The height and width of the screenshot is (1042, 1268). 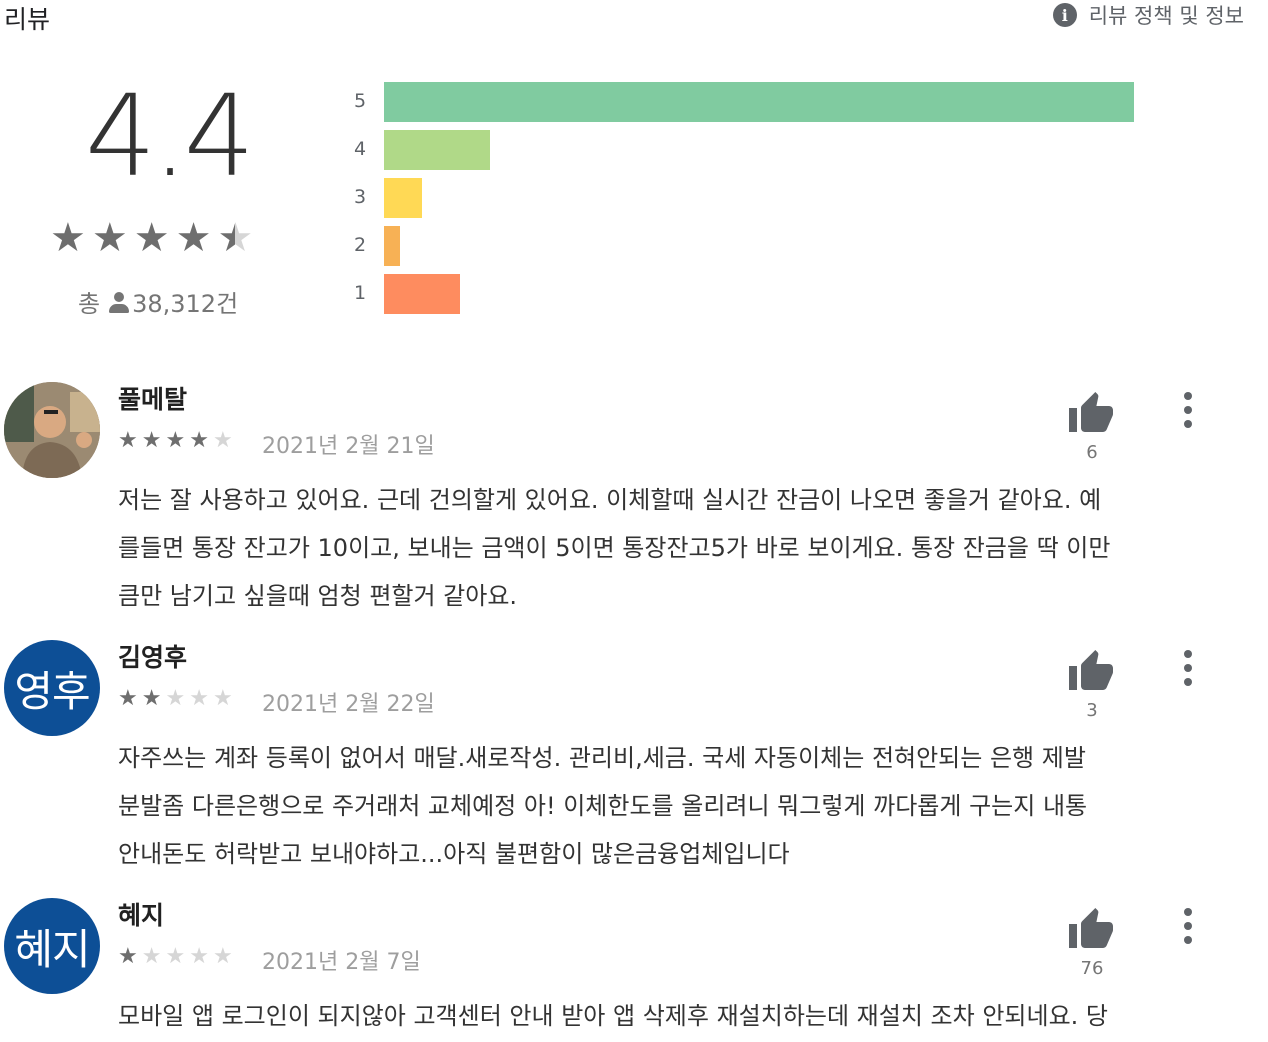 What do you see at coordinates (1166, 16) in the screenshot?
I see `review-policy-label: 리뷰 정책 및 정보` at bounding box center [1166, 16].